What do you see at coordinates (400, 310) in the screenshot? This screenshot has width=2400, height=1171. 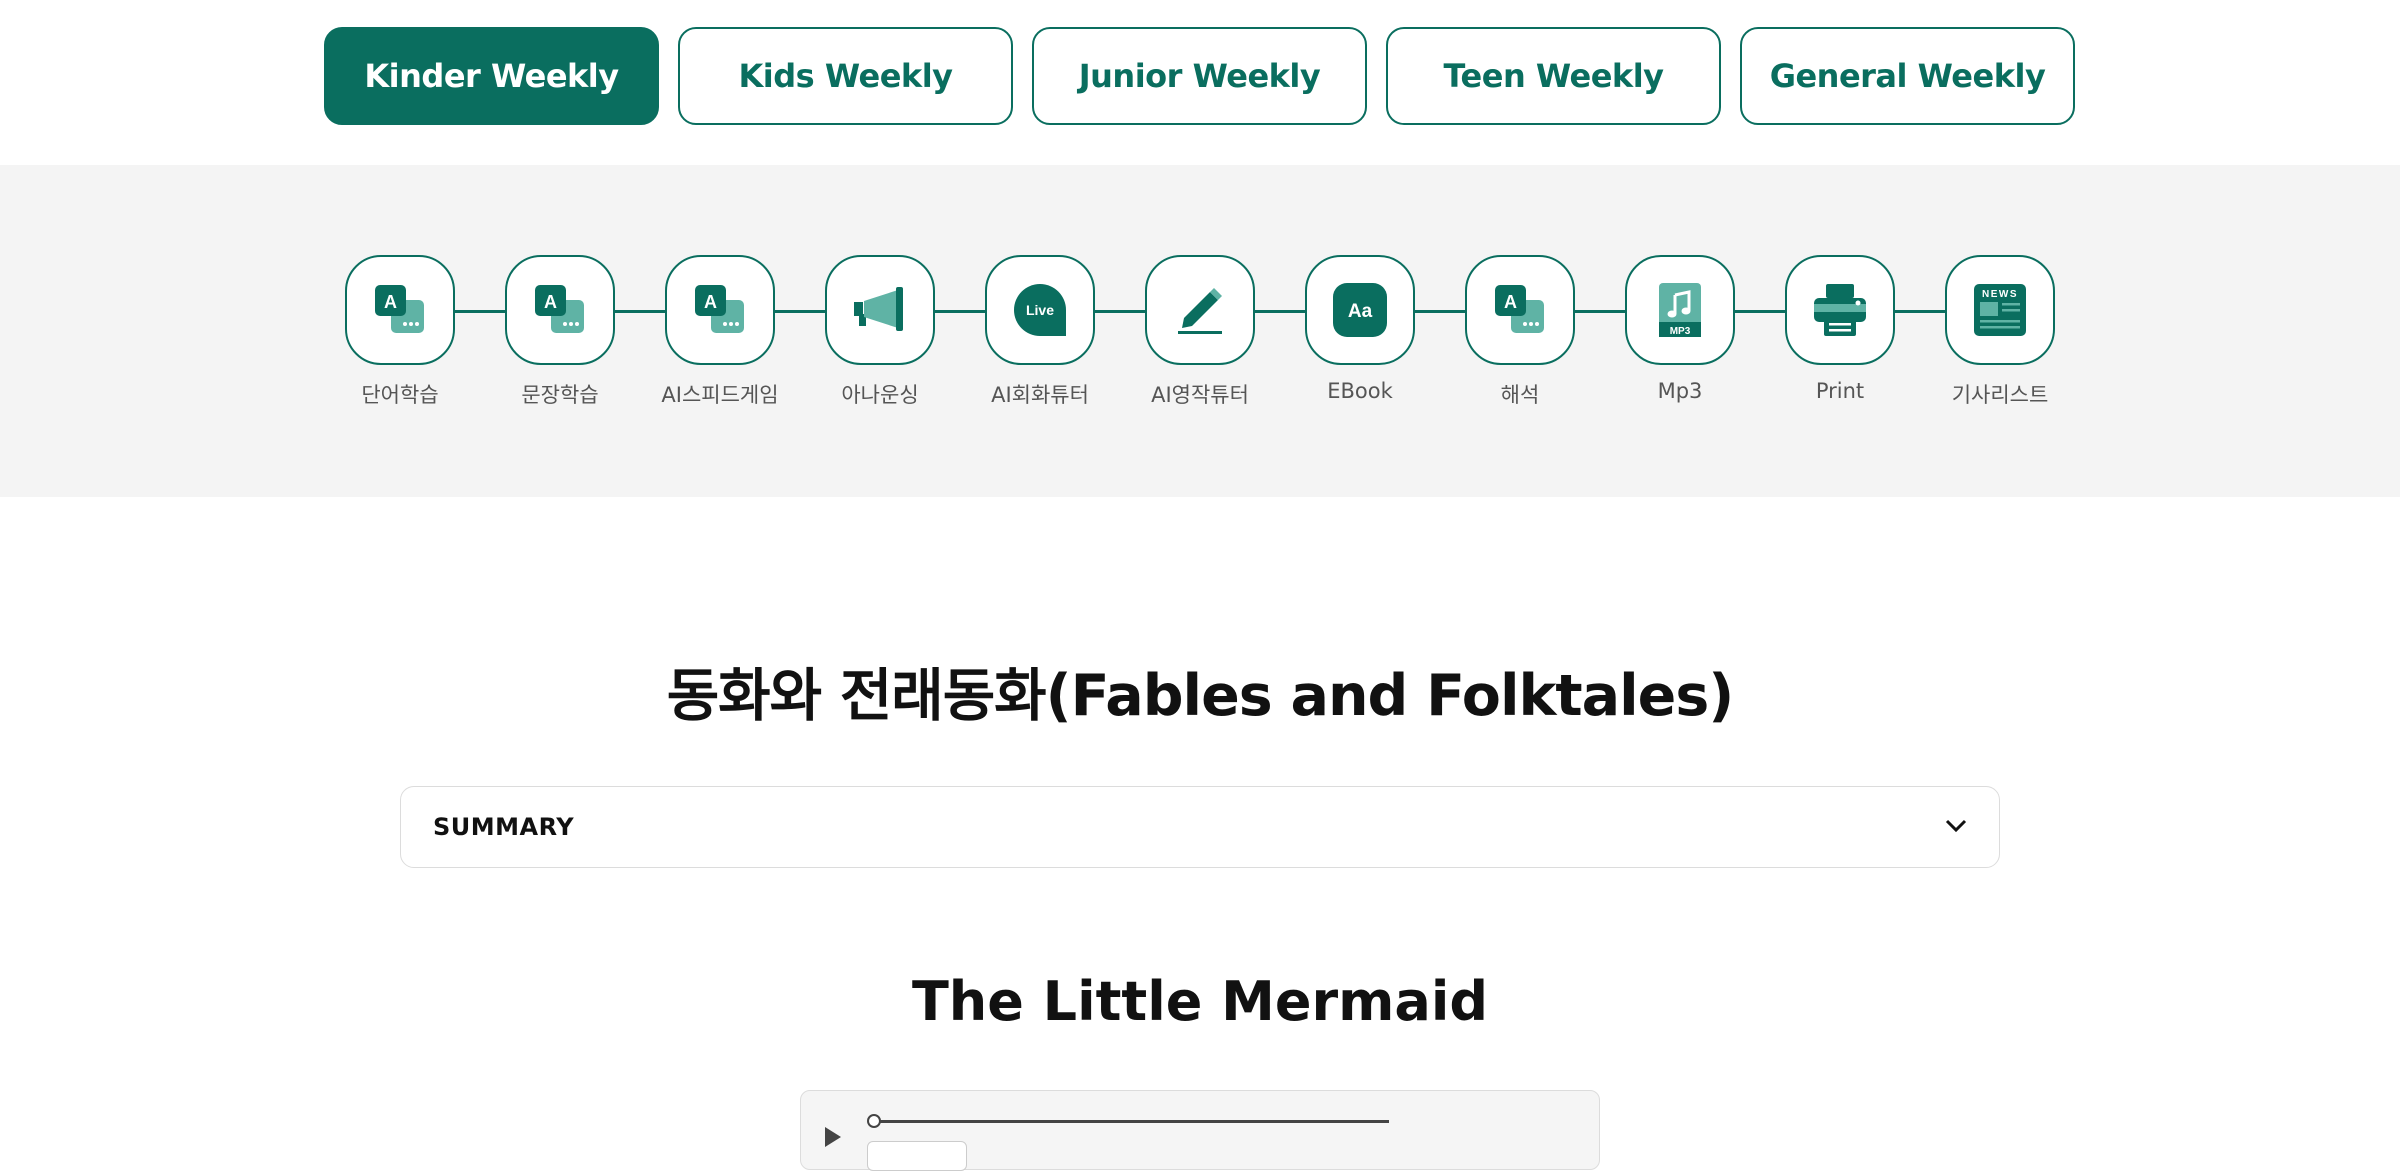 I see `word-study-icon: A` at bounding box center [400, 310].